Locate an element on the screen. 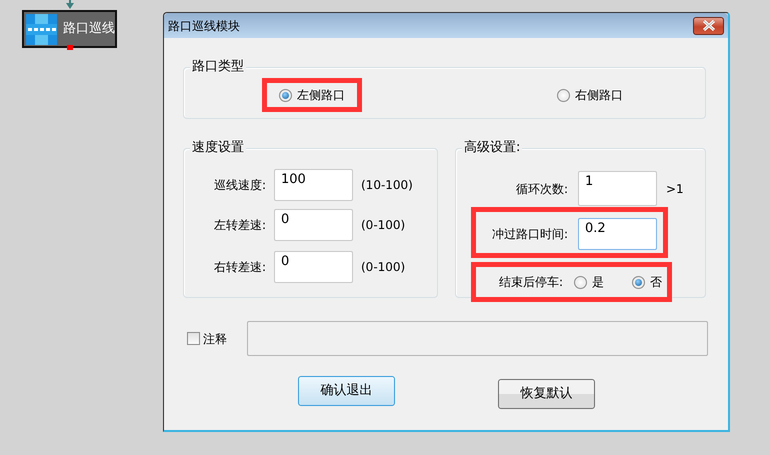  close-button is located at coordinates (708, 25).